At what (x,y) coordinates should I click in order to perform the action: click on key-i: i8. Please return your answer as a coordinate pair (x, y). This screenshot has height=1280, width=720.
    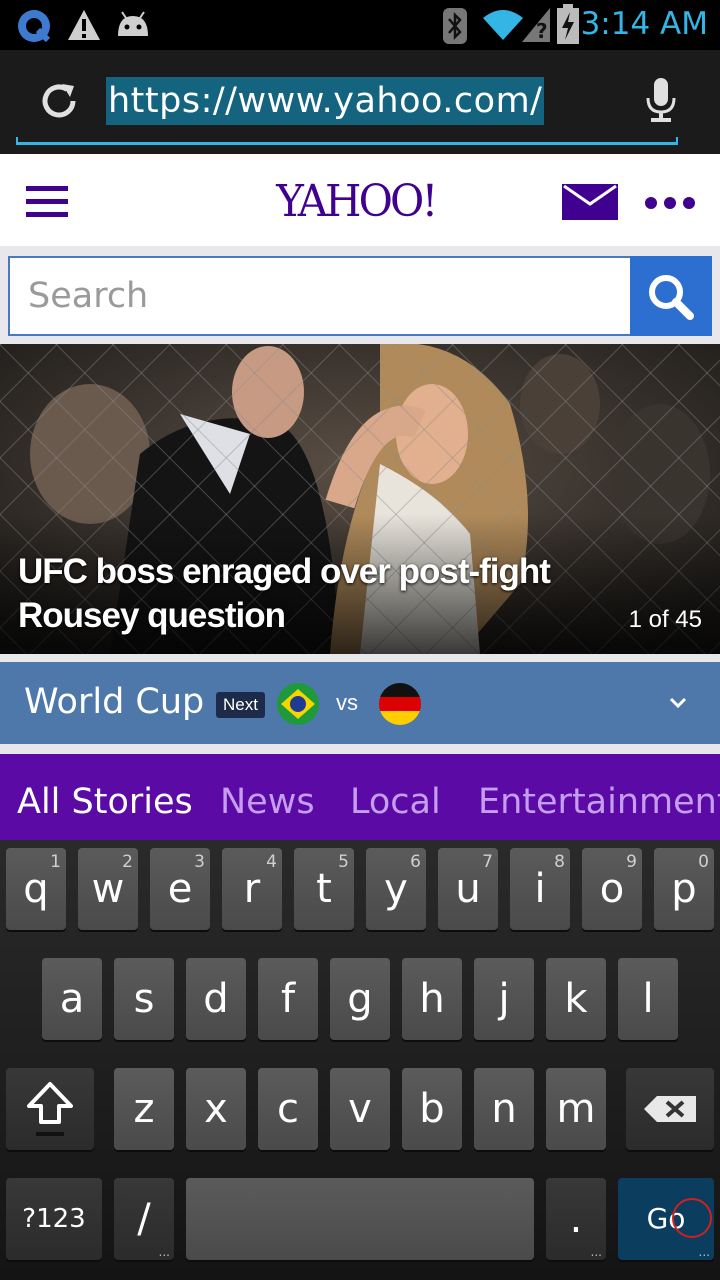
    Looking at the image, I should click on (540, 889).